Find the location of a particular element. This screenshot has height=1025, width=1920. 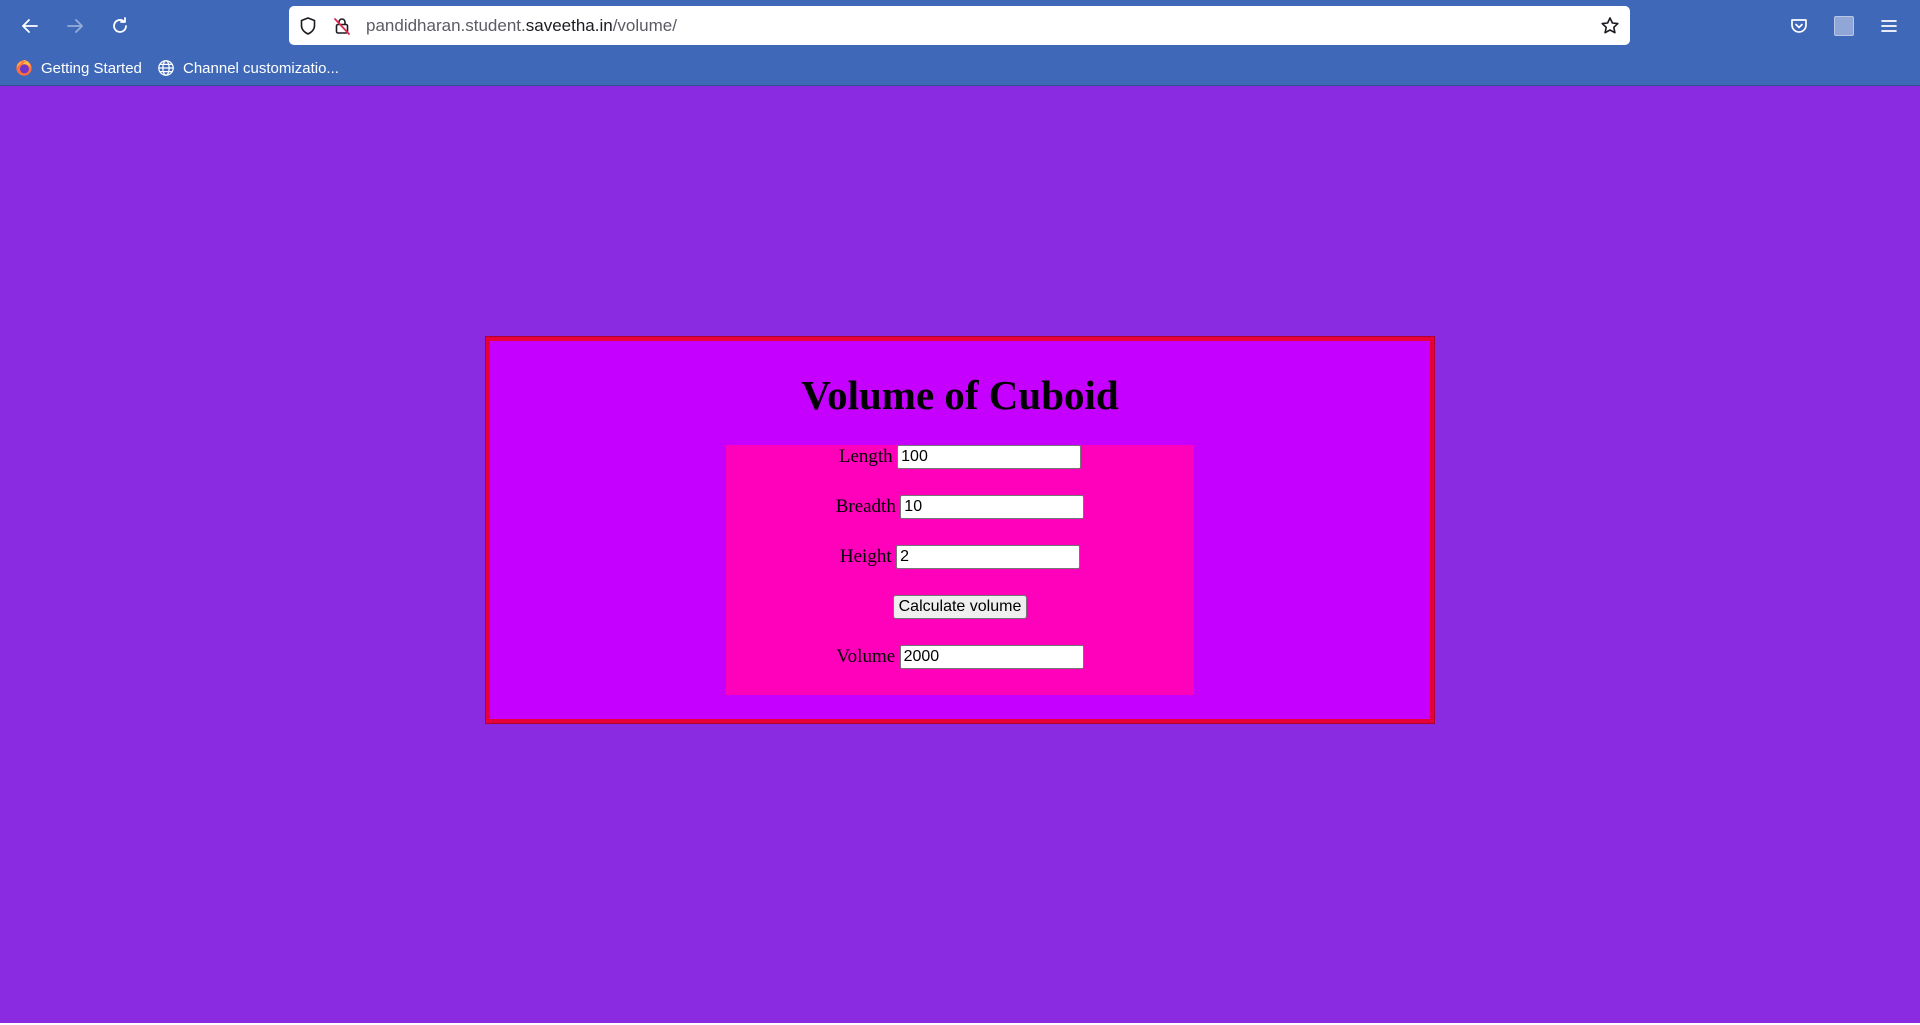

back-button is located at coordinates (30, 26).